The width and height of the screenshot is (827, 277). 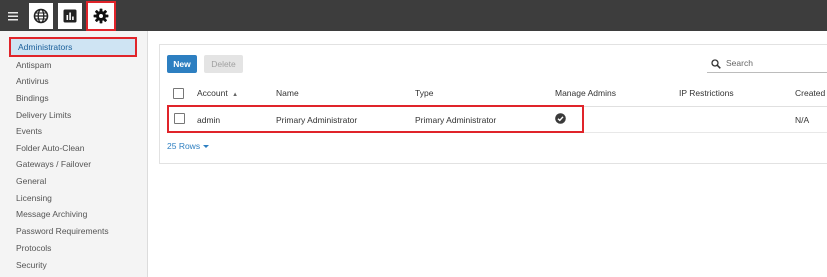 I want to click on sidebar-item-delivery-limits: Delivery Limits, so click(x=43, y=115).